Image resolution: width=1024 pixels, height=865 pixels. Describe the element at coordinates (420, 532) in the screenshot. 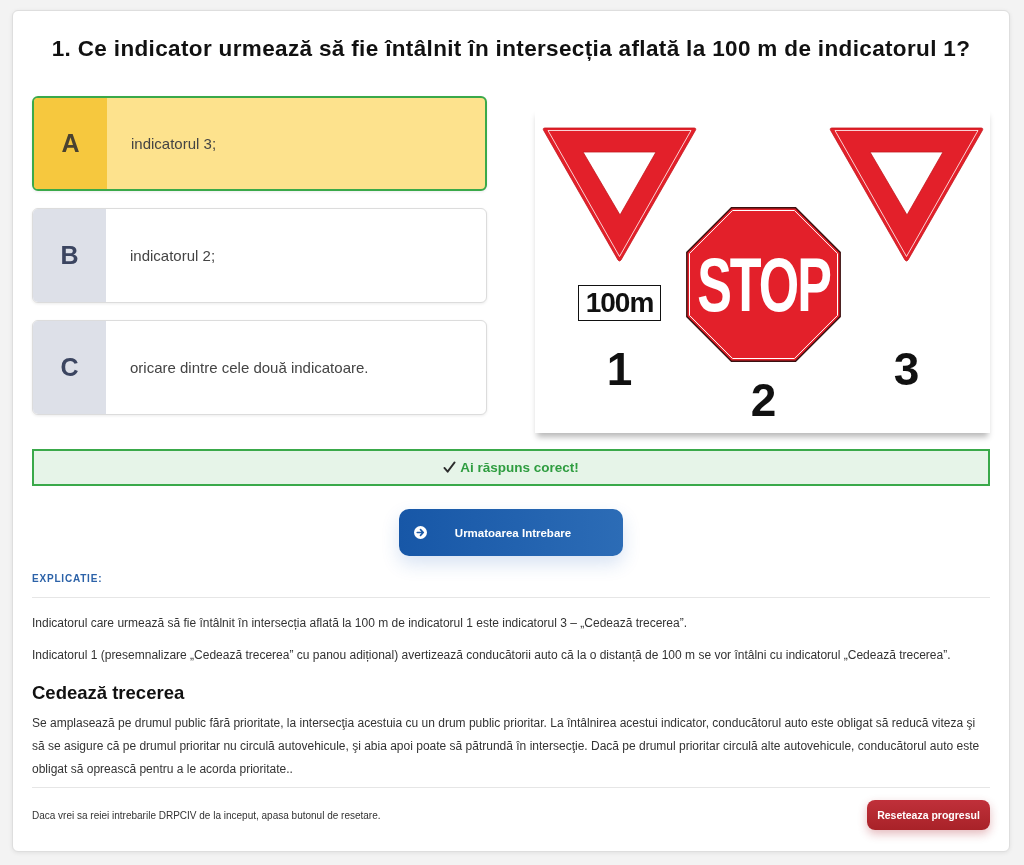

I see `arrow-circle-icon` at that location.